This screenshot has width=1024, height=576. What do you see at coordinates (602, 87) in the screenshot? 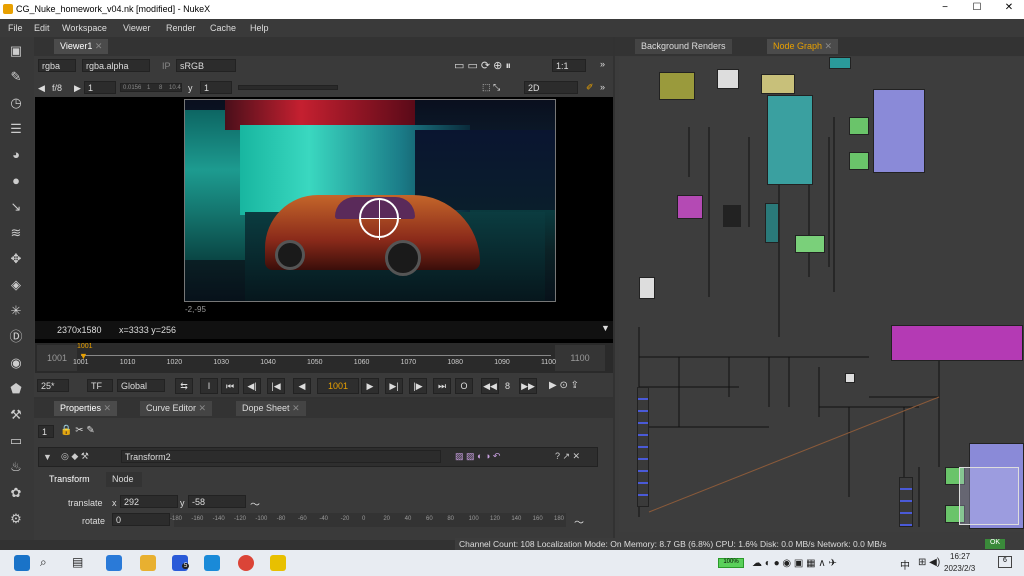
I see `expand2-icon: »` at bounding box center [602, 87].